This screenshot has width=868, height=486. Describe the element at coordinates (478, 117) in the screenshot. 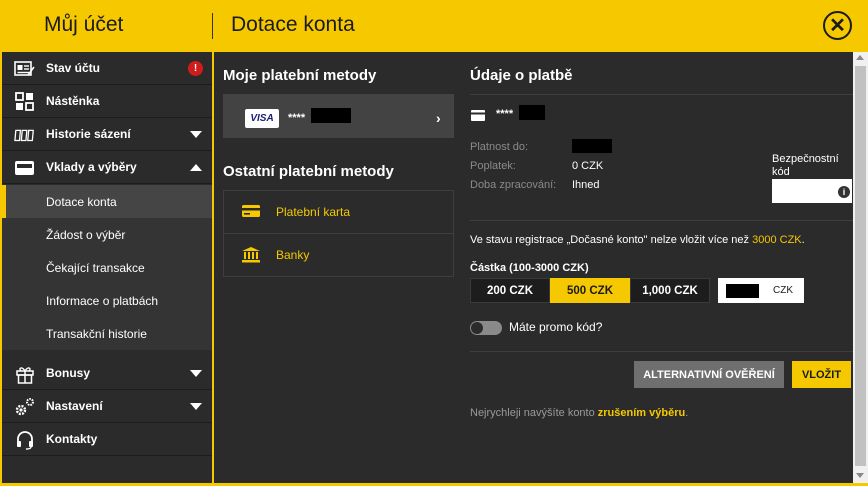

I see `card-icon` at that location.